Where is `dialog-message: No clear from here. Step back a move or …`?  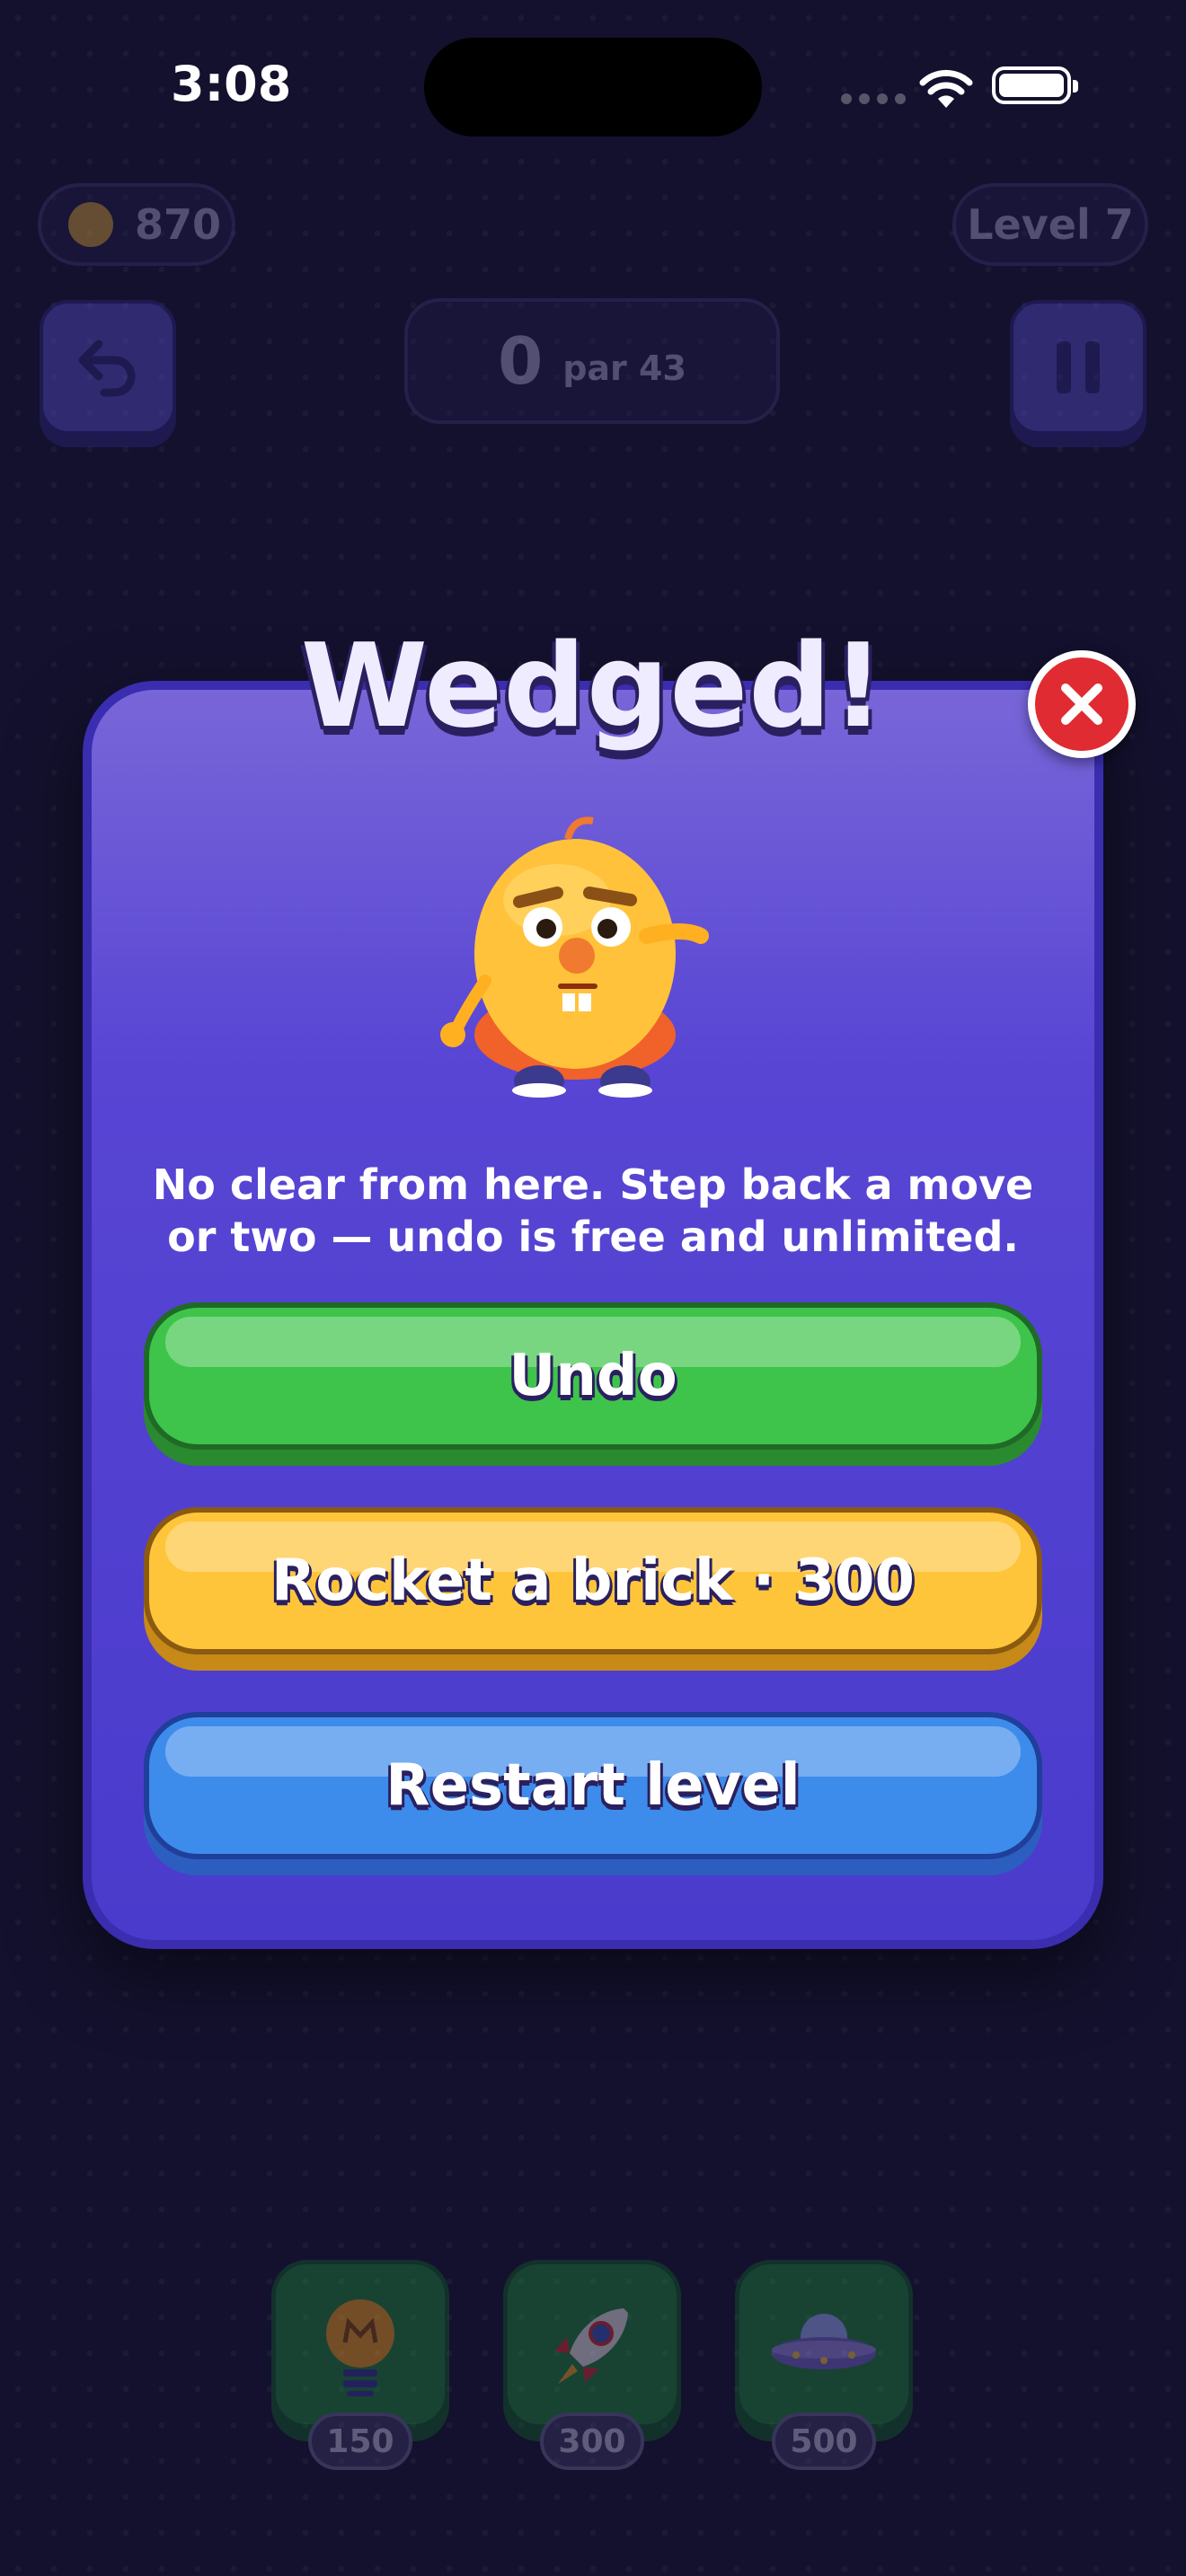
dialog-message: No clear from here. Step back a move or … is located at coordinates (593, 1210).